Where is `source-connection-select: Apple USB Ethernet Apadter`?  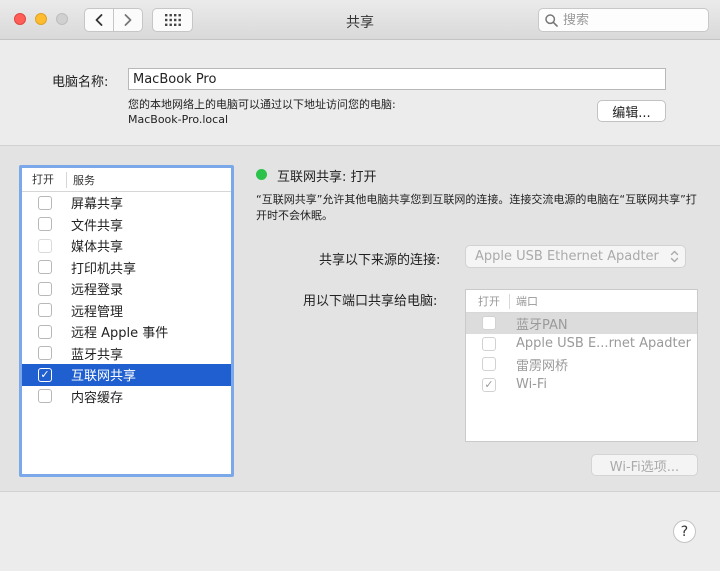
source-connection-select: Apple USB Ethernet Apadter is located at coordinates (575, 256).